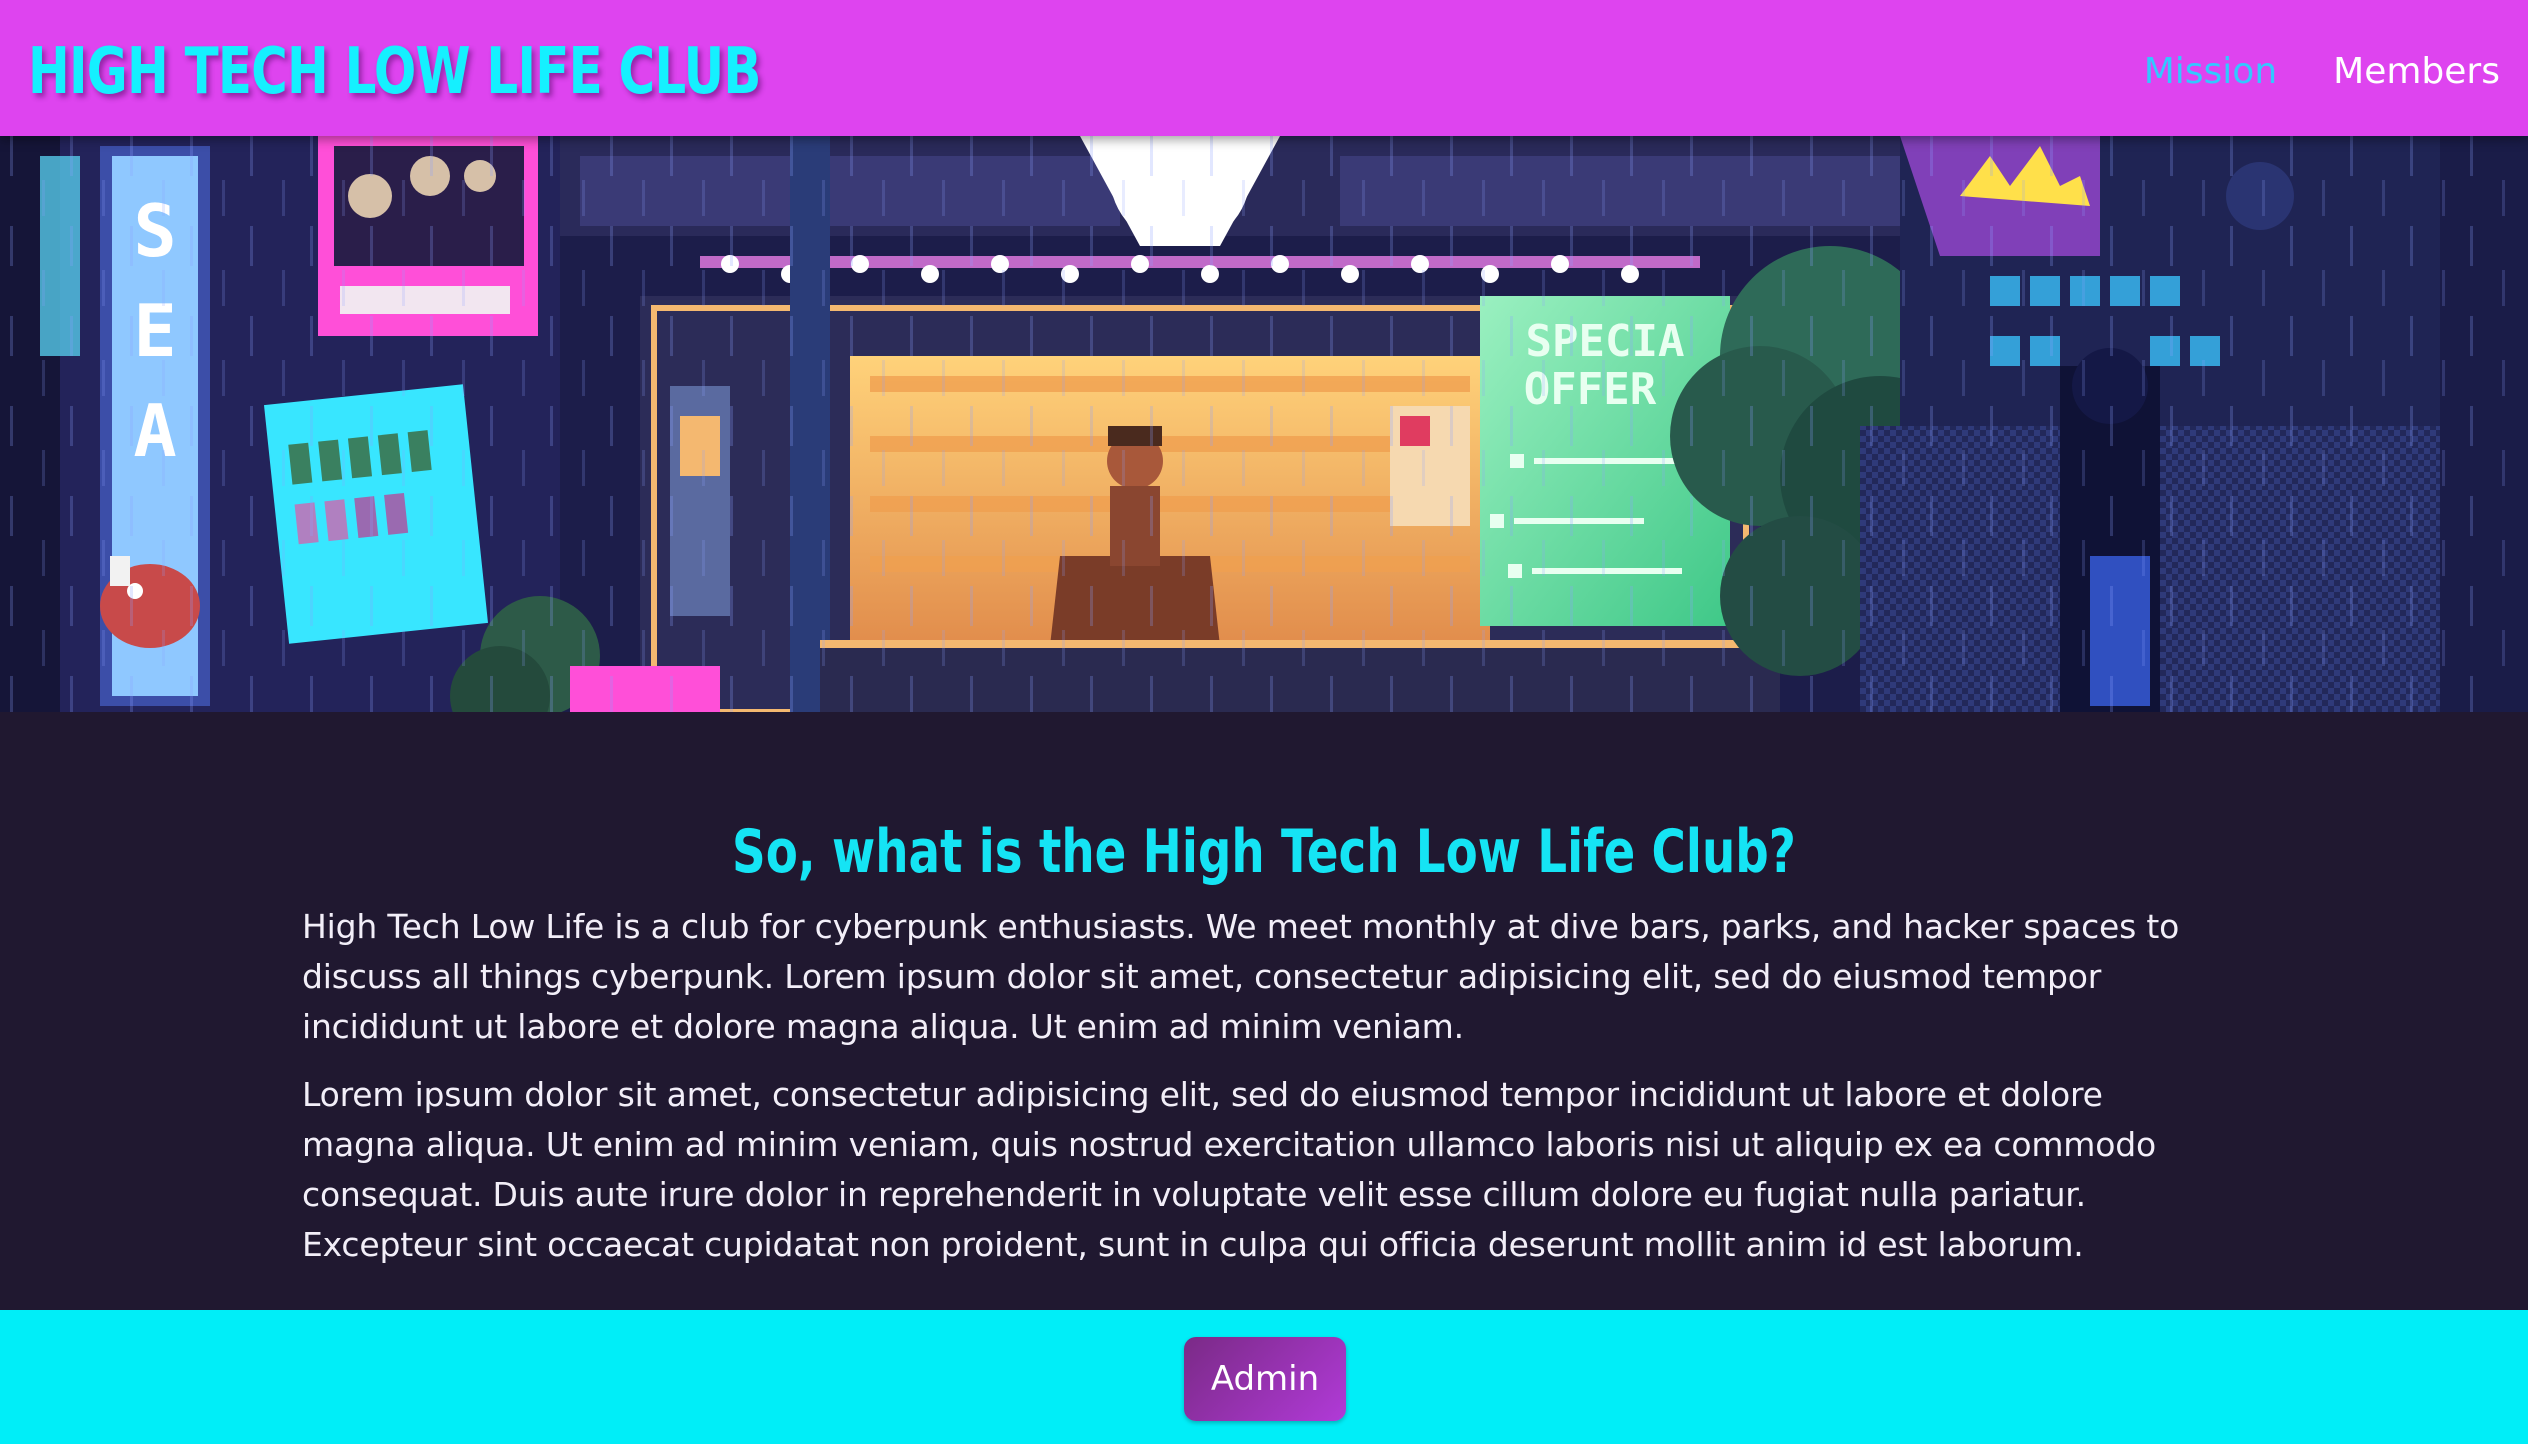 The height and width of the screenshot is (1444, 2528). What do you see at coordinates (1264, 68) in the screenshot?
I see `site-header: HIGH TECH LOW LIFE CLUB Mission Members` at bounding box center [1264, 68].